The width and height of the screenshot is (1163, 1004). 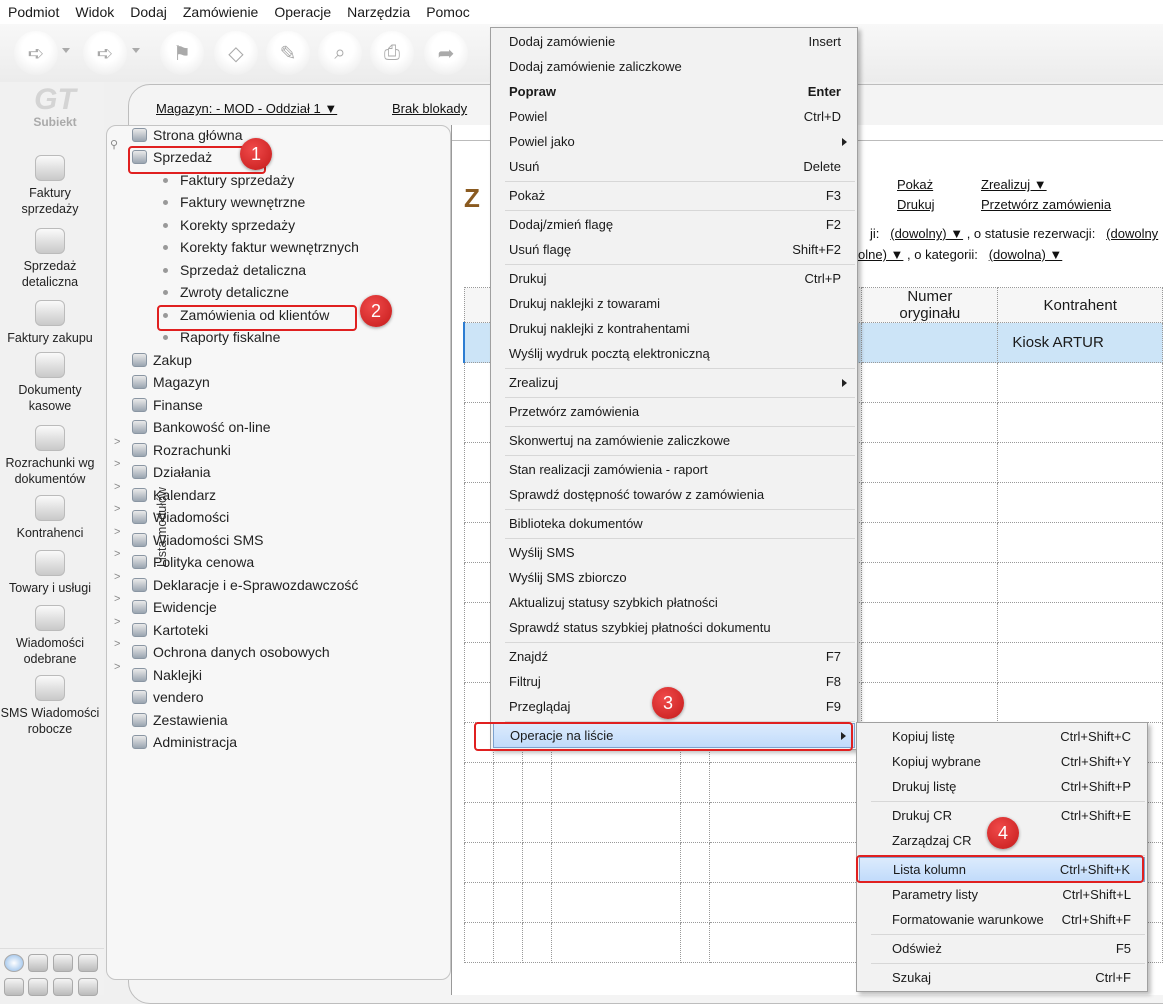 I want to click on realize-link: Zrealizuj ▼, so click(x=1014, y=184).